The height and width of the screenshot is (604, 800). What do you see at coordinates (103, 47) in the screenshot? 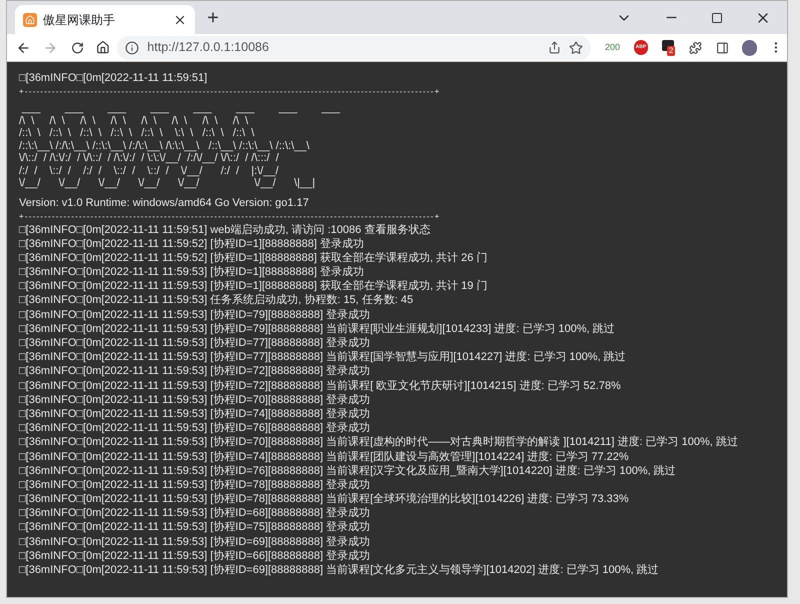
I see `home-icon` at bounding box center [103, 47].